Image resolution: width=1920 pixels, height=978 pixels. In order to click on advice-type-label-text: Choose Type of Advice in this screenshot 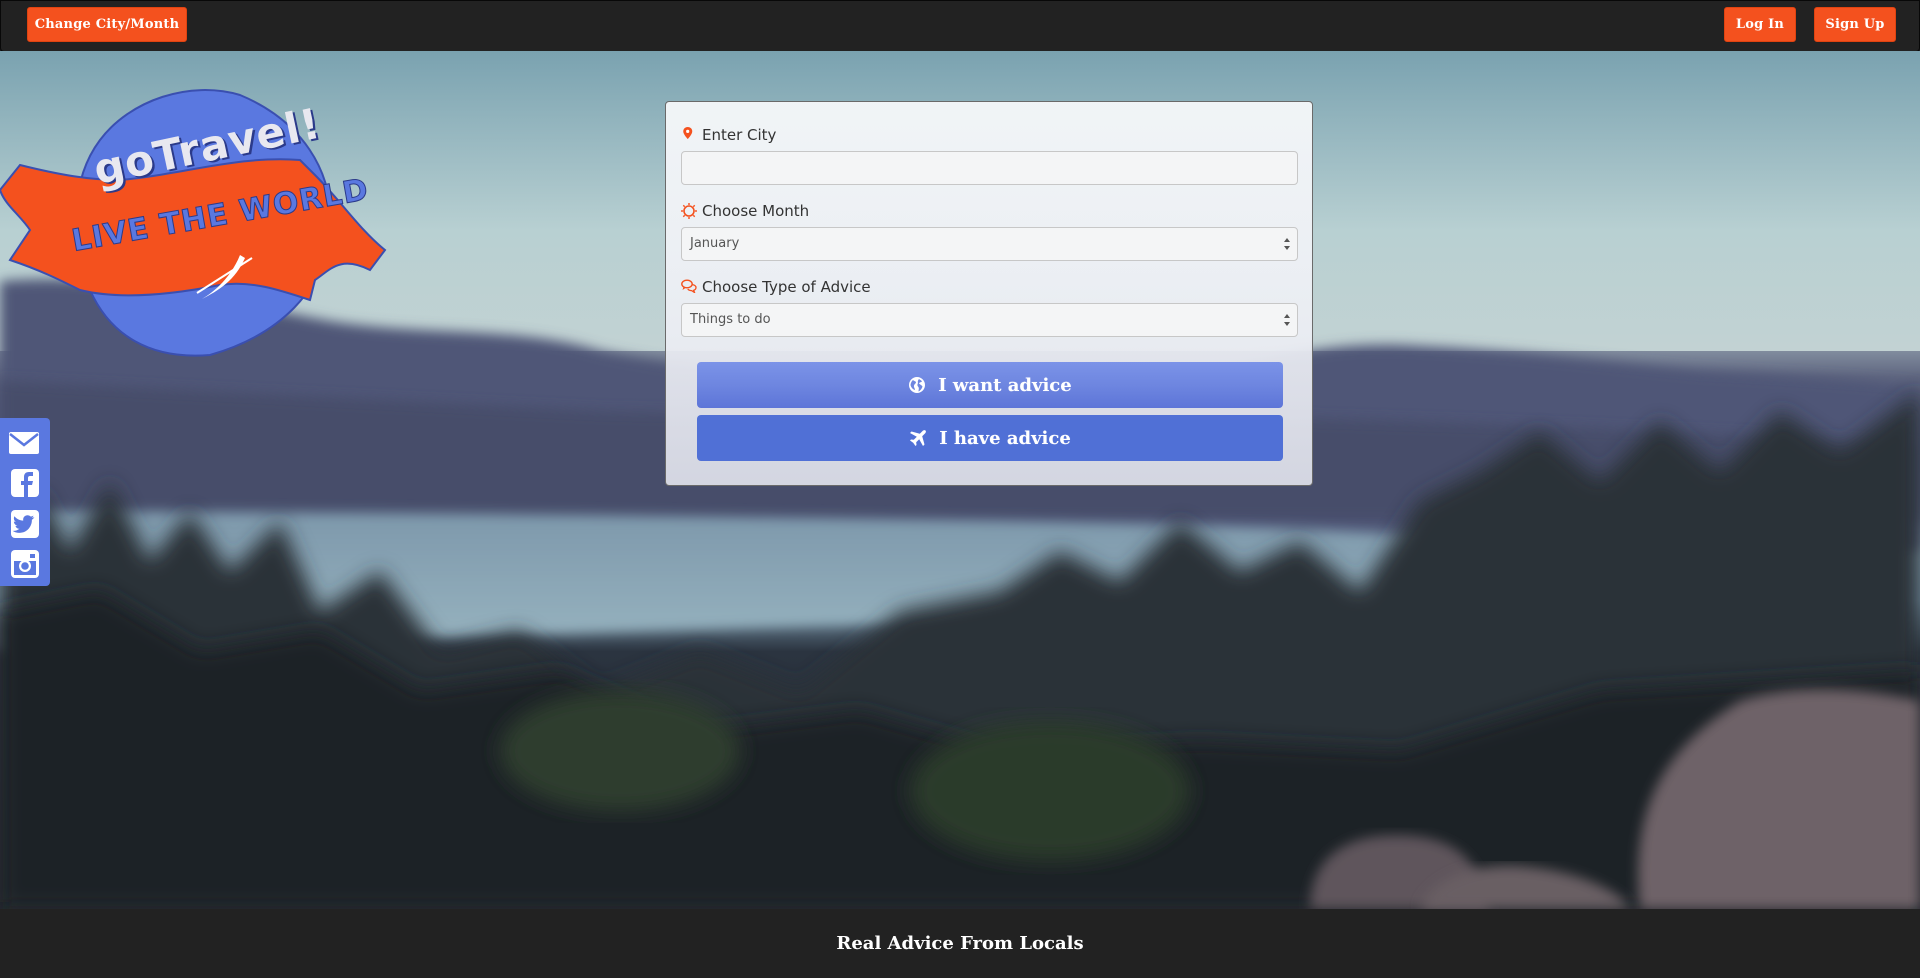, I will do `click(786, 287)`.